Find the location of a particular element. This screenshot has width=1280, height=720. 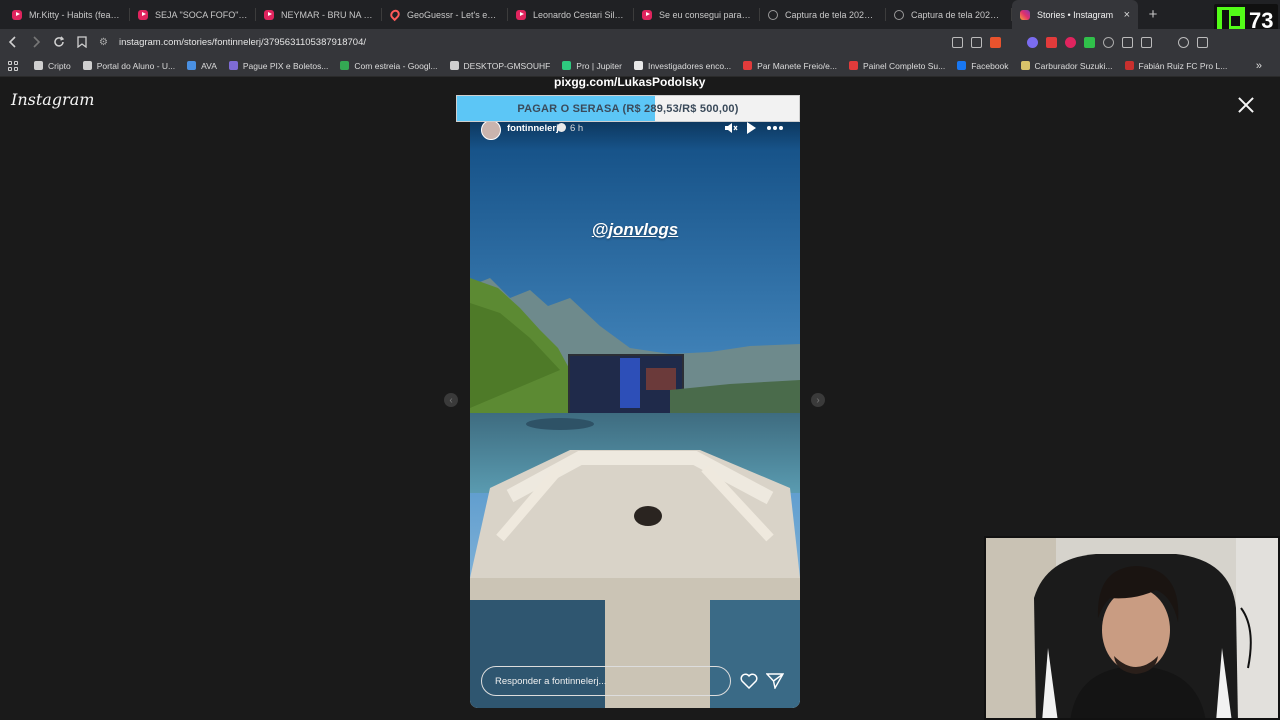

pix-donation-name: pixgg.com/LukasPodolsky is located at coordinates (630, 82).